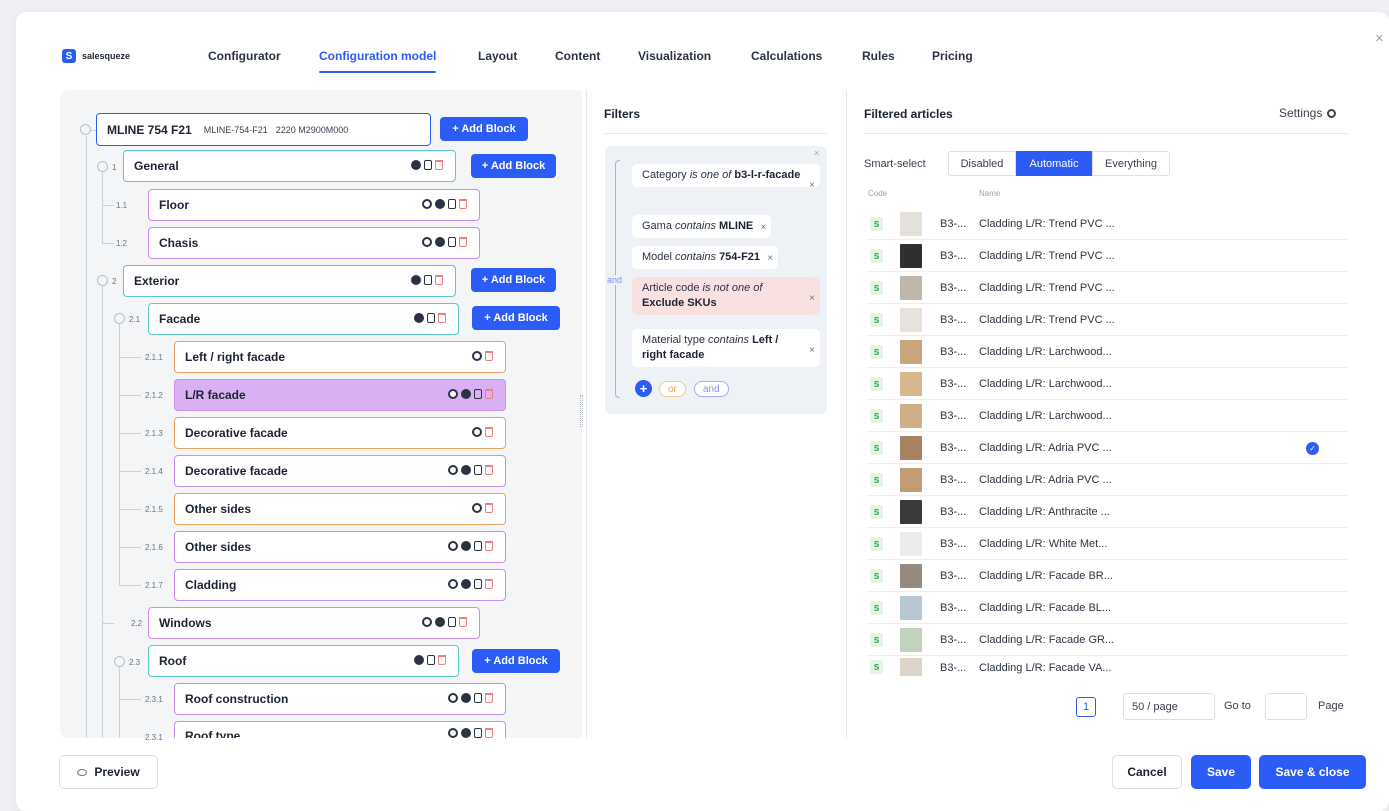 This screenshot has height=811, width=1389. Describe the element at coordinates (340, 509) in the screenshot. I see `tree-node-other-sides: Other sides` at that location.